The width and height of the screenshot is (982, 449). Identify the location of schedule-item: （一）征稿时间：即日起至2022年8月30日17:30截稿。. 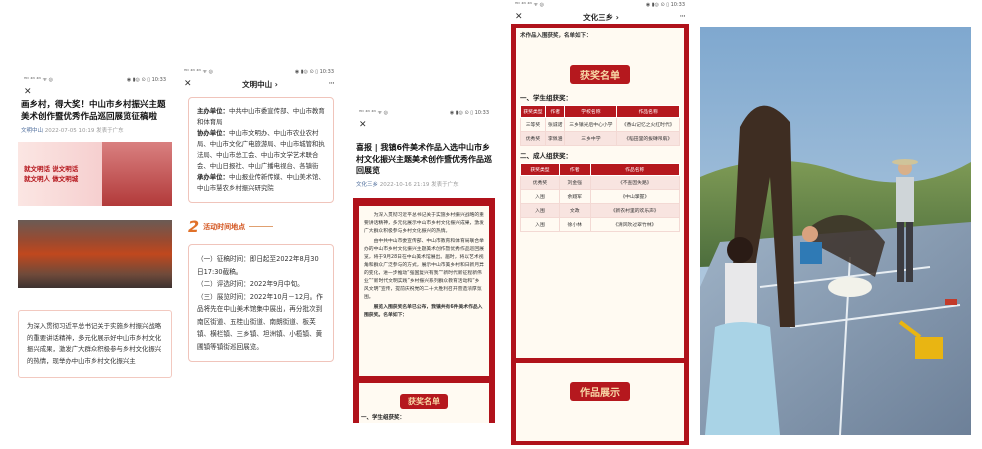
(258, 265).